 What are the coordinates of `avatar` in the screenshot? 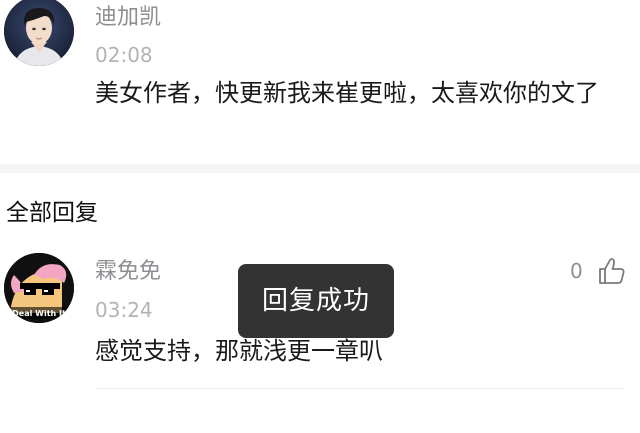 It's located at (39, 33).